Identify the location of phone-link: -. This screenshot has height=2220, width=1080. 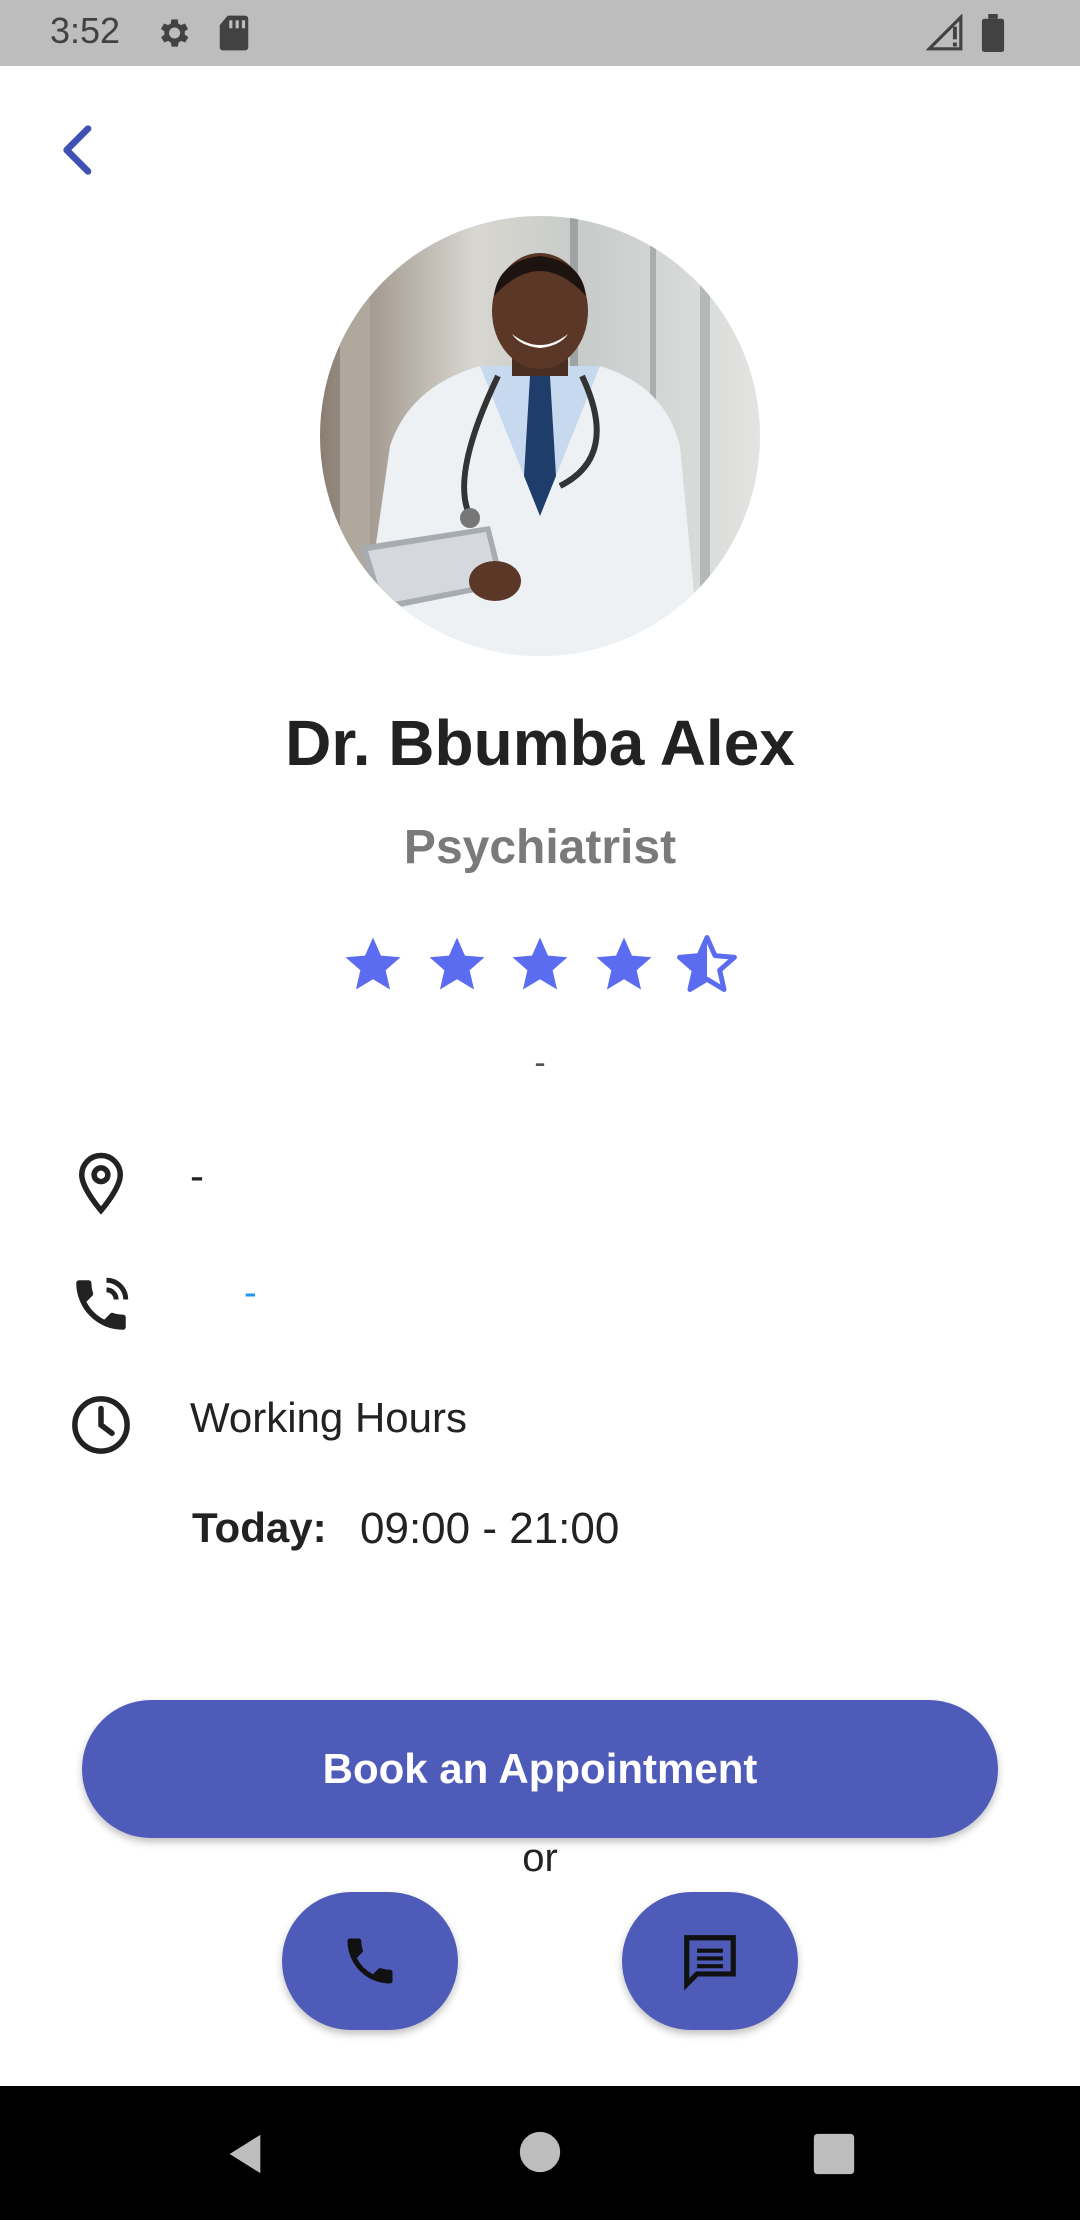
(250, 1293).